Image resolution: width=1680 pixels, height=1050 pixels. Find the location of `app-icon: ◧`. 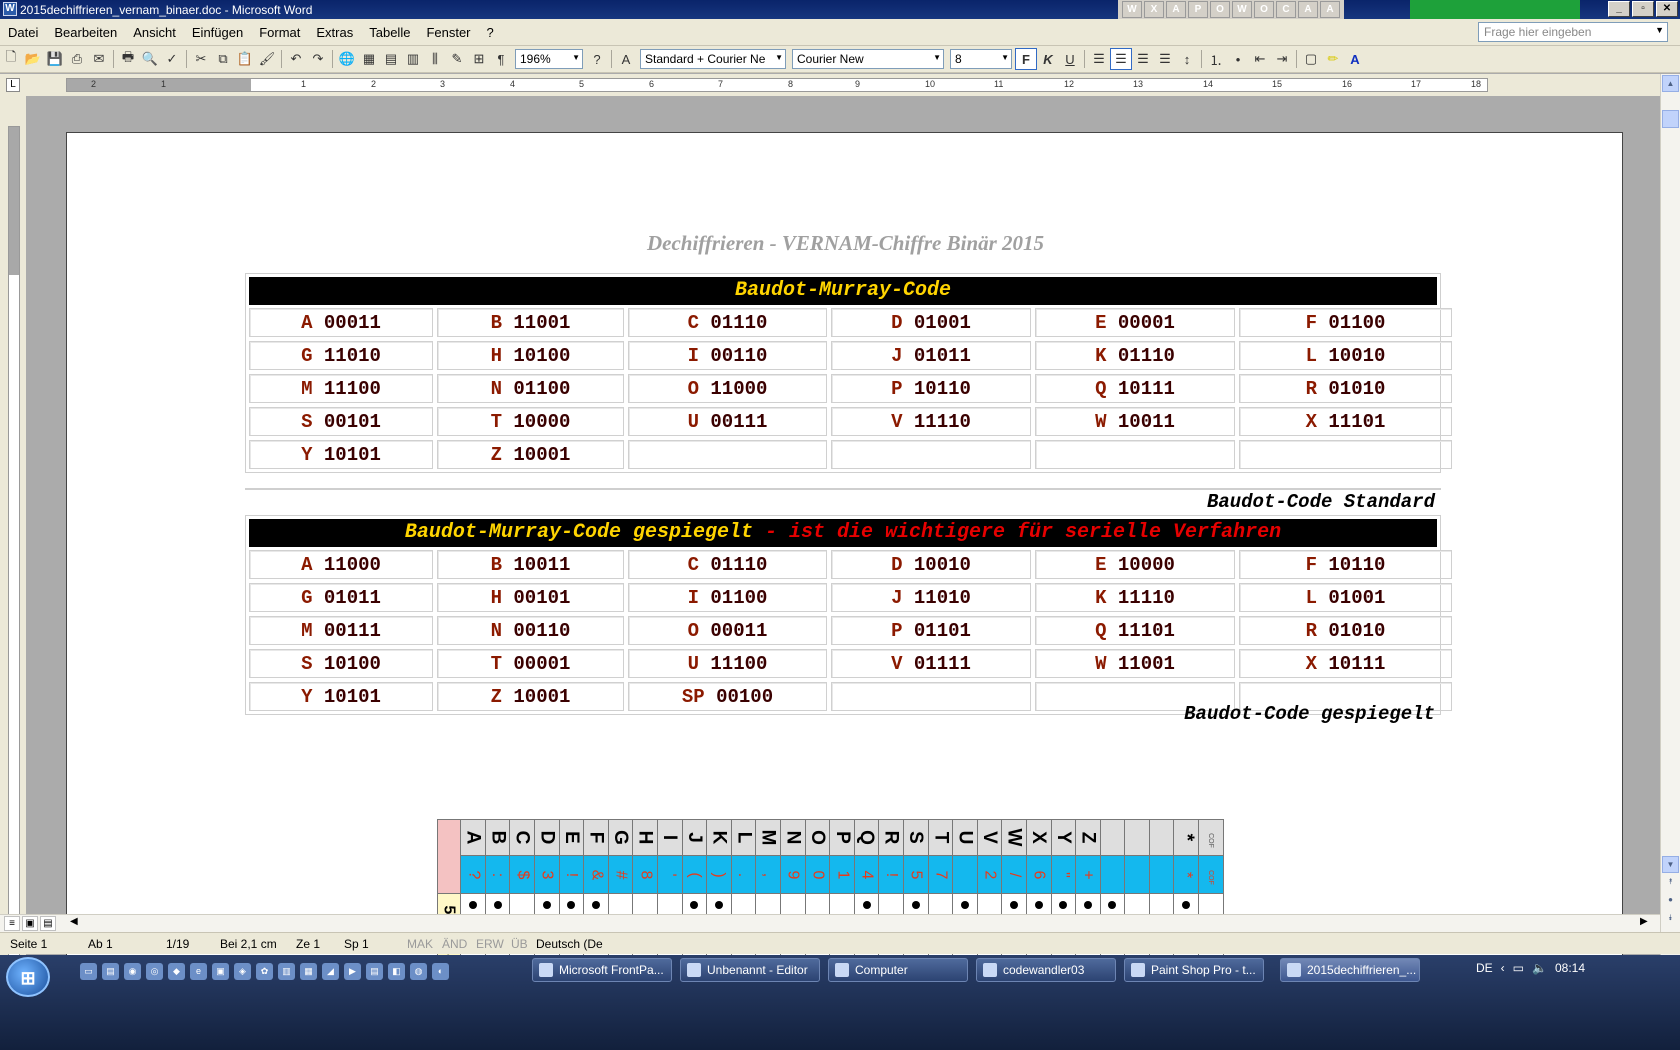

app-icon: ◧ is located at coordinates (396, 971).